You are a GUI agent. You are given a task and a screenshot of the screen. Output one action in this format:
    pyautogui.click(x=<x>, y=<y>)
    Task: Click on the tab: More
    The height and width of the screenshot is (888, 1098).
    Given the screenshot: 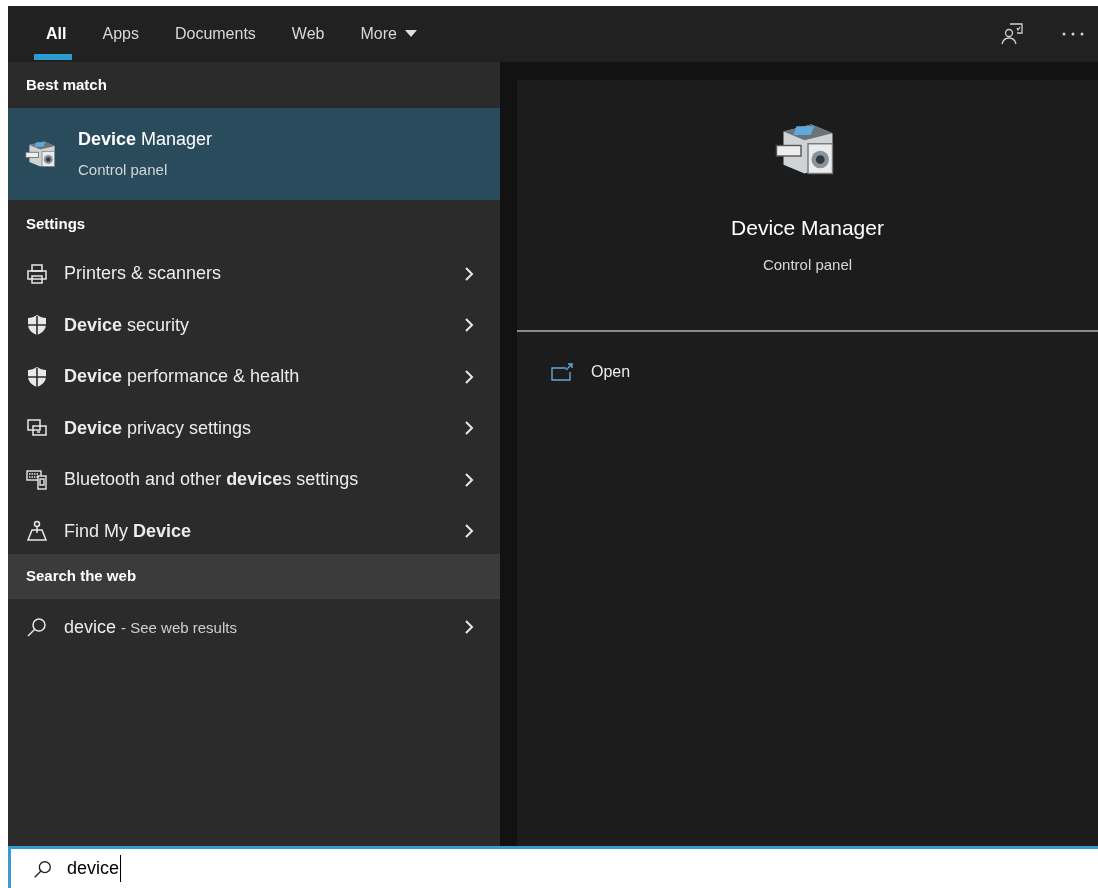 What is the action you would take?
    pyautogui.click(x=388, y=34)
    